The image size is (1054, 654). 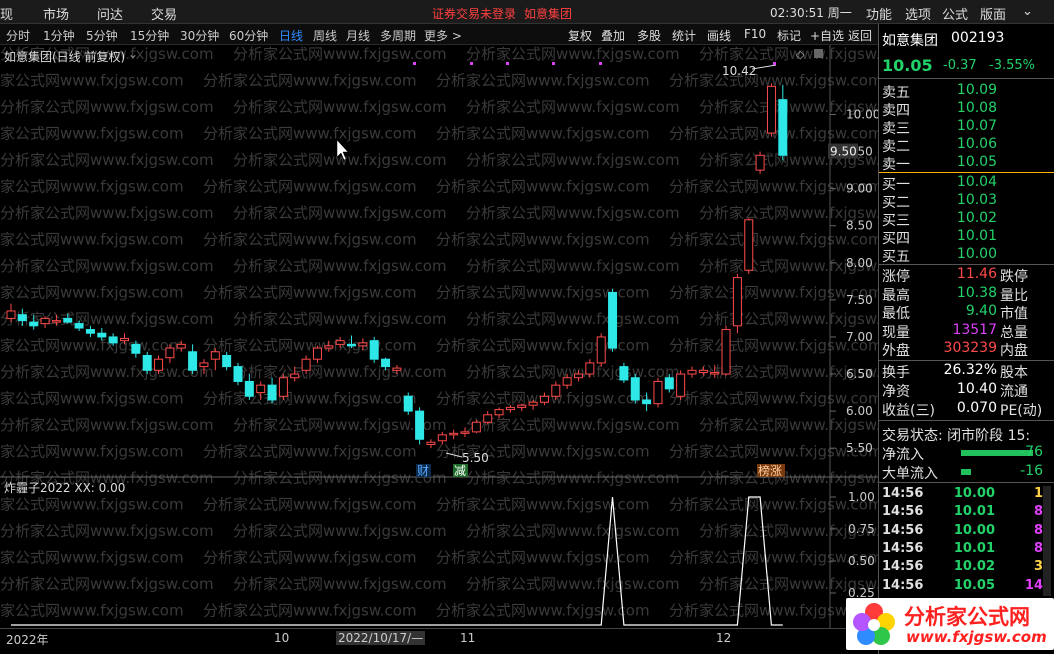 I want to click on tool-back-button: 返回, so click(x=860, y=35).